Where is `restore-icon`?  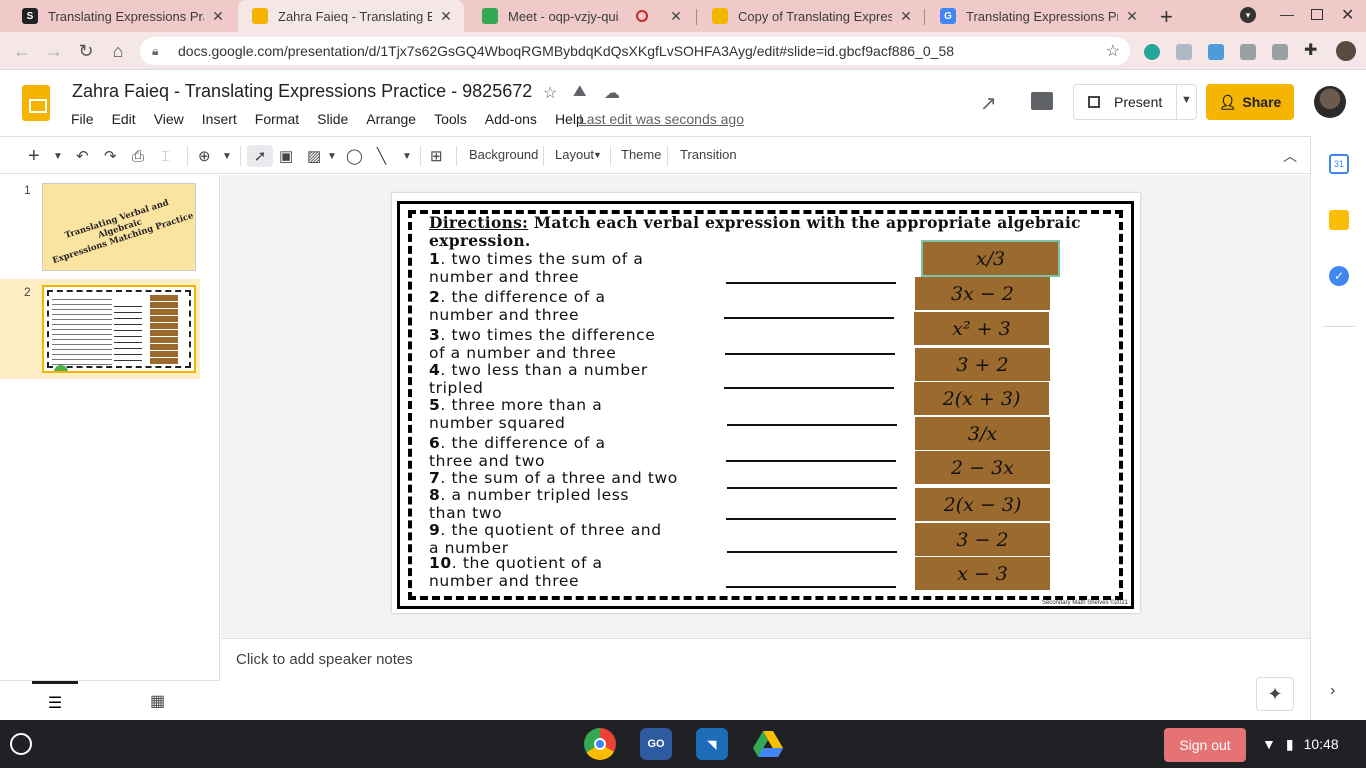 restore-icon is located at coordinates (1317, 14).